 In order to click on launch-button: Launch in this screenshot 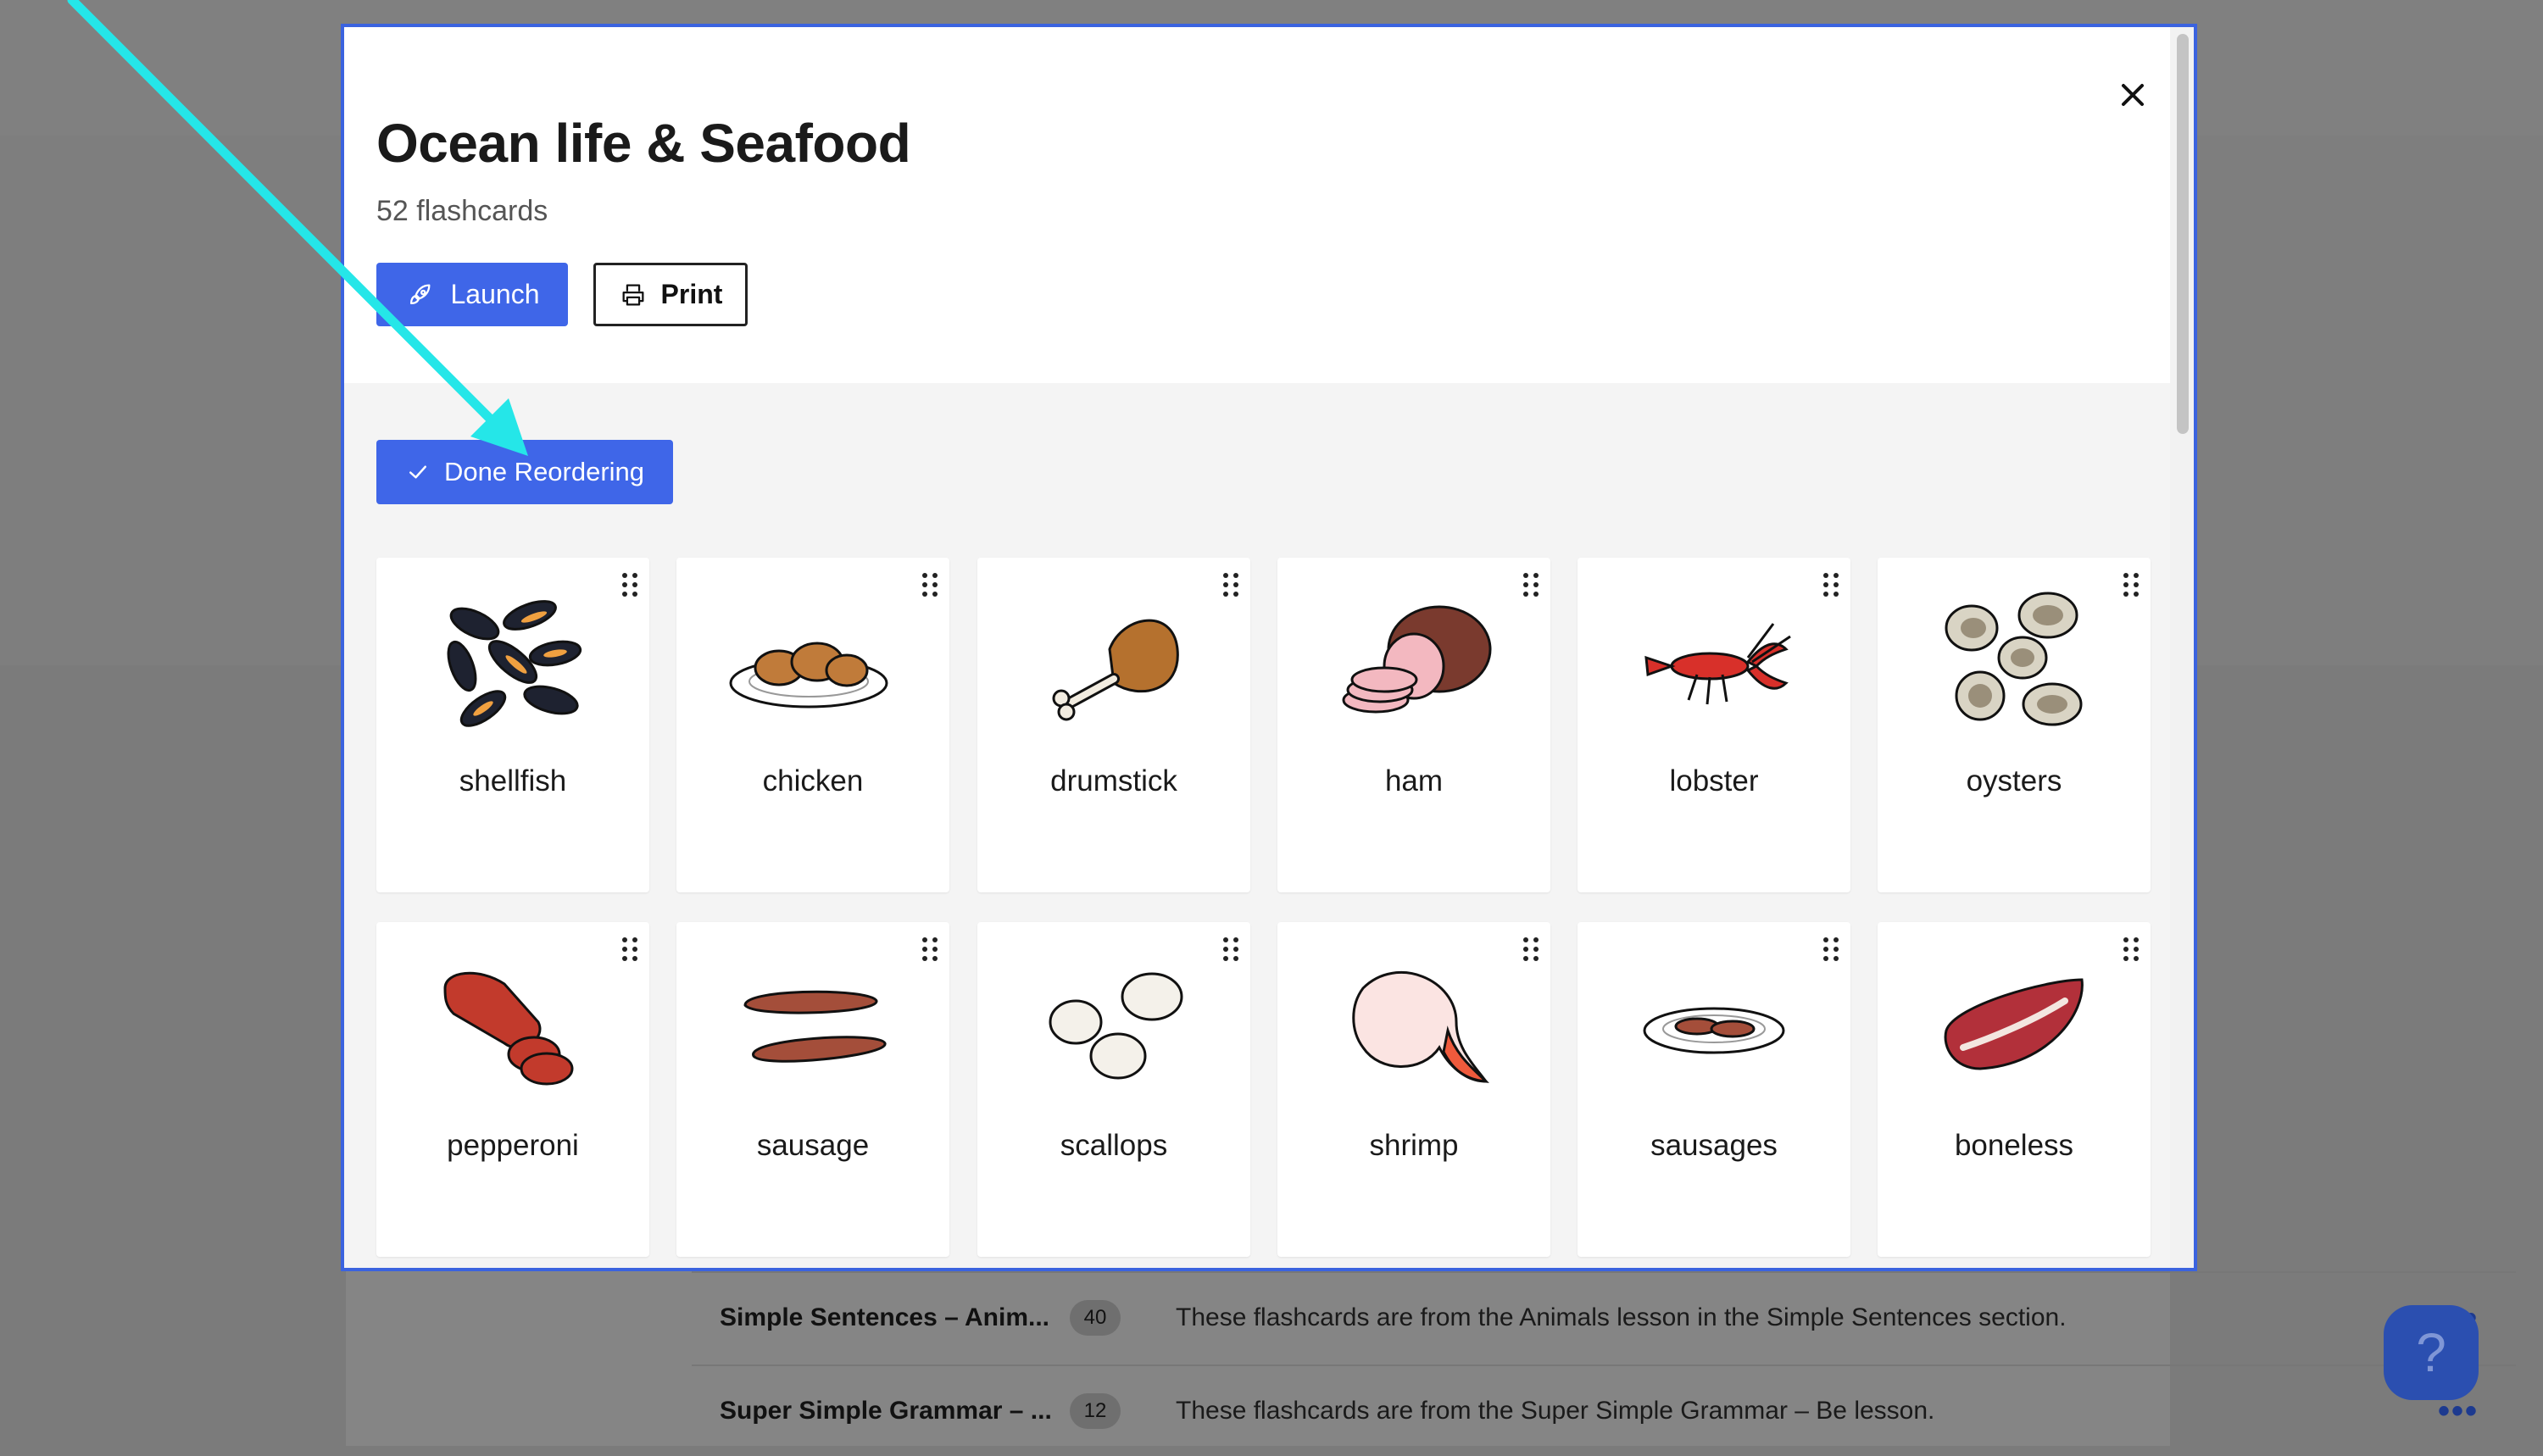, I will do `click(472, 295)`.